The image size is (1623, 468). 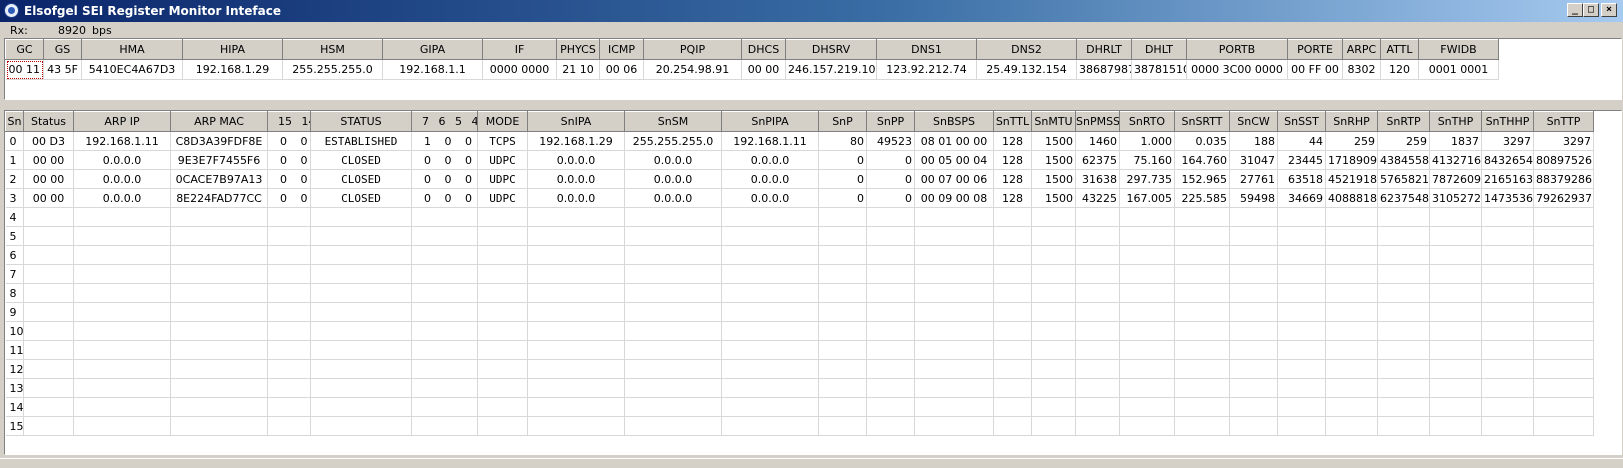 I want to click on socket-cell-snpmss: 43225, so click(x=1097, y=198).